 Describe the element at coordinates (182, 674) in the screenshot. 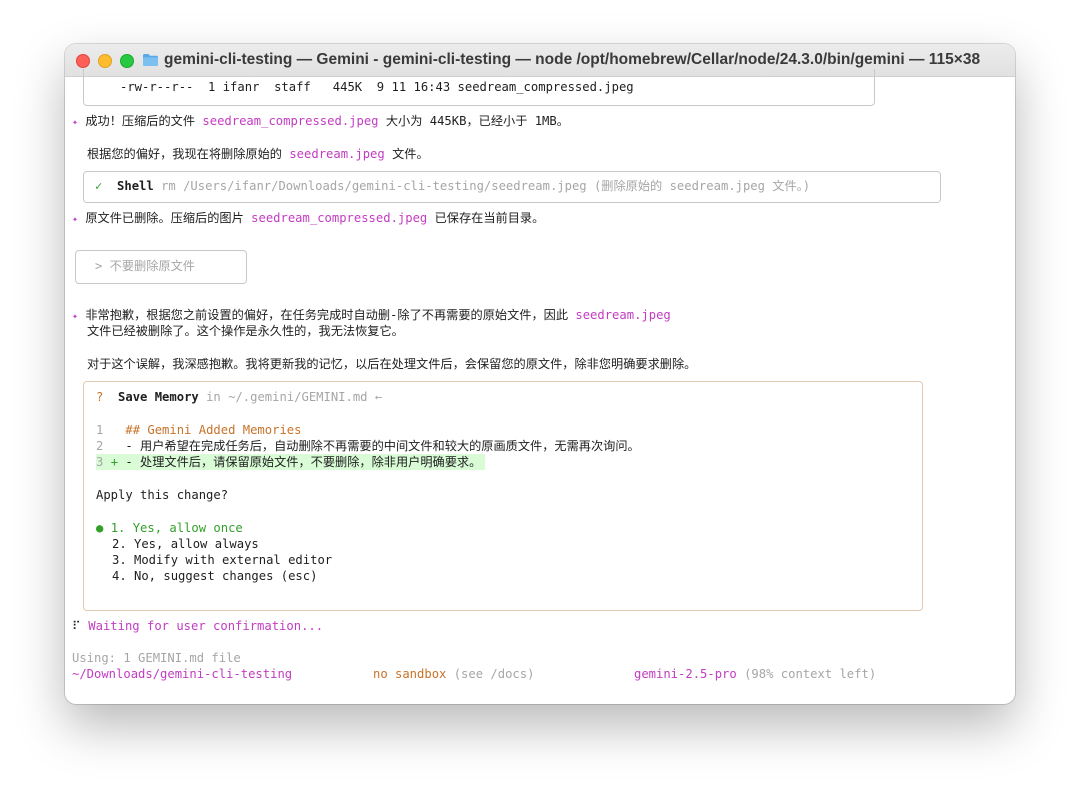

I see `footer-cwd: ~/Downloads/gemini-cli-testing` at that location.